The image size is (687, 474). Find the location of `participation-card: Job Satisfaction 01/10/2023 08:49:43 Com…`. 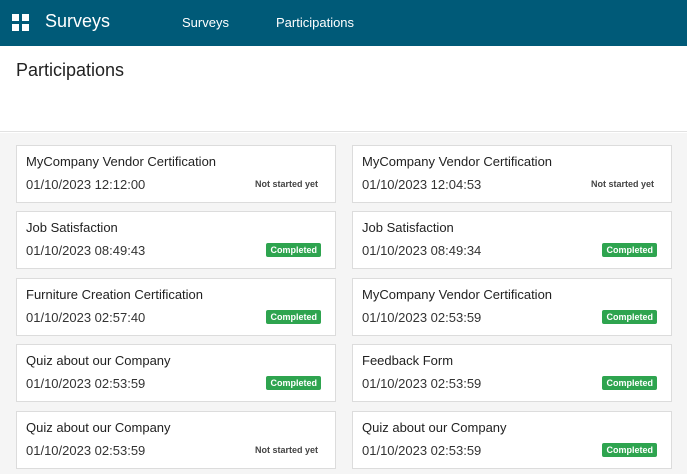

participation-card: Job Satisfaction 01/10/2023 08:49:43 Com… is located at coordinates (176, 240).